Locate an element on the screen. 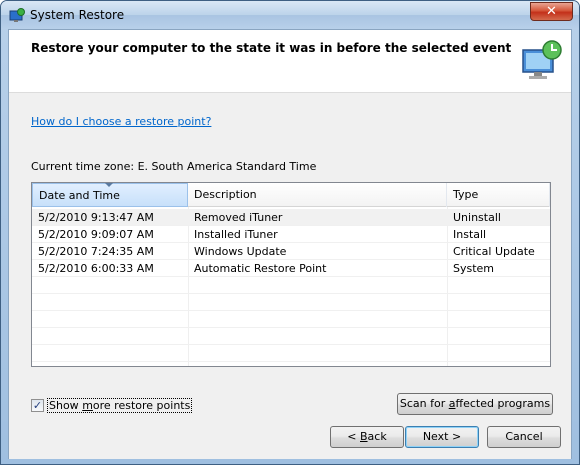 The width and height of the screenshot is (580, 465). checkmark-icon: ✓ is located at coordinates (37, 405).